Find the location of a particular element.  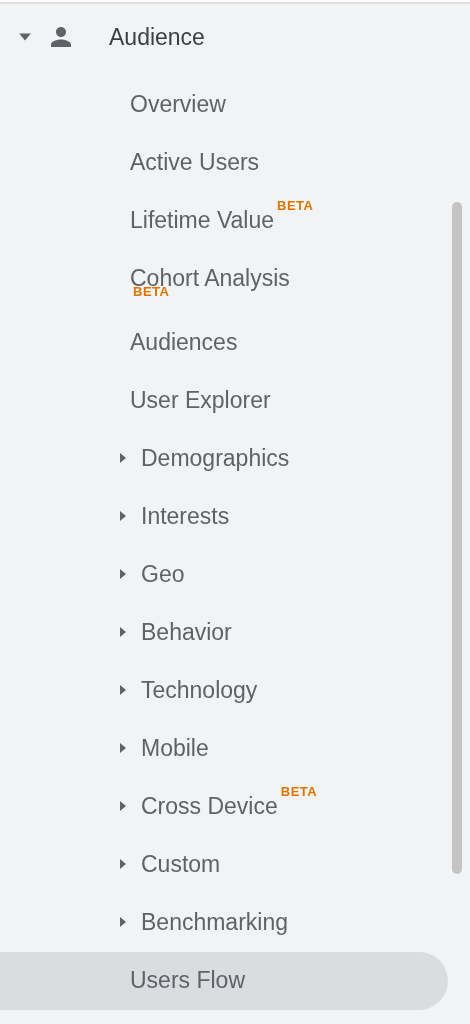

nav-item: Geo is located at coordinates (224, 575).